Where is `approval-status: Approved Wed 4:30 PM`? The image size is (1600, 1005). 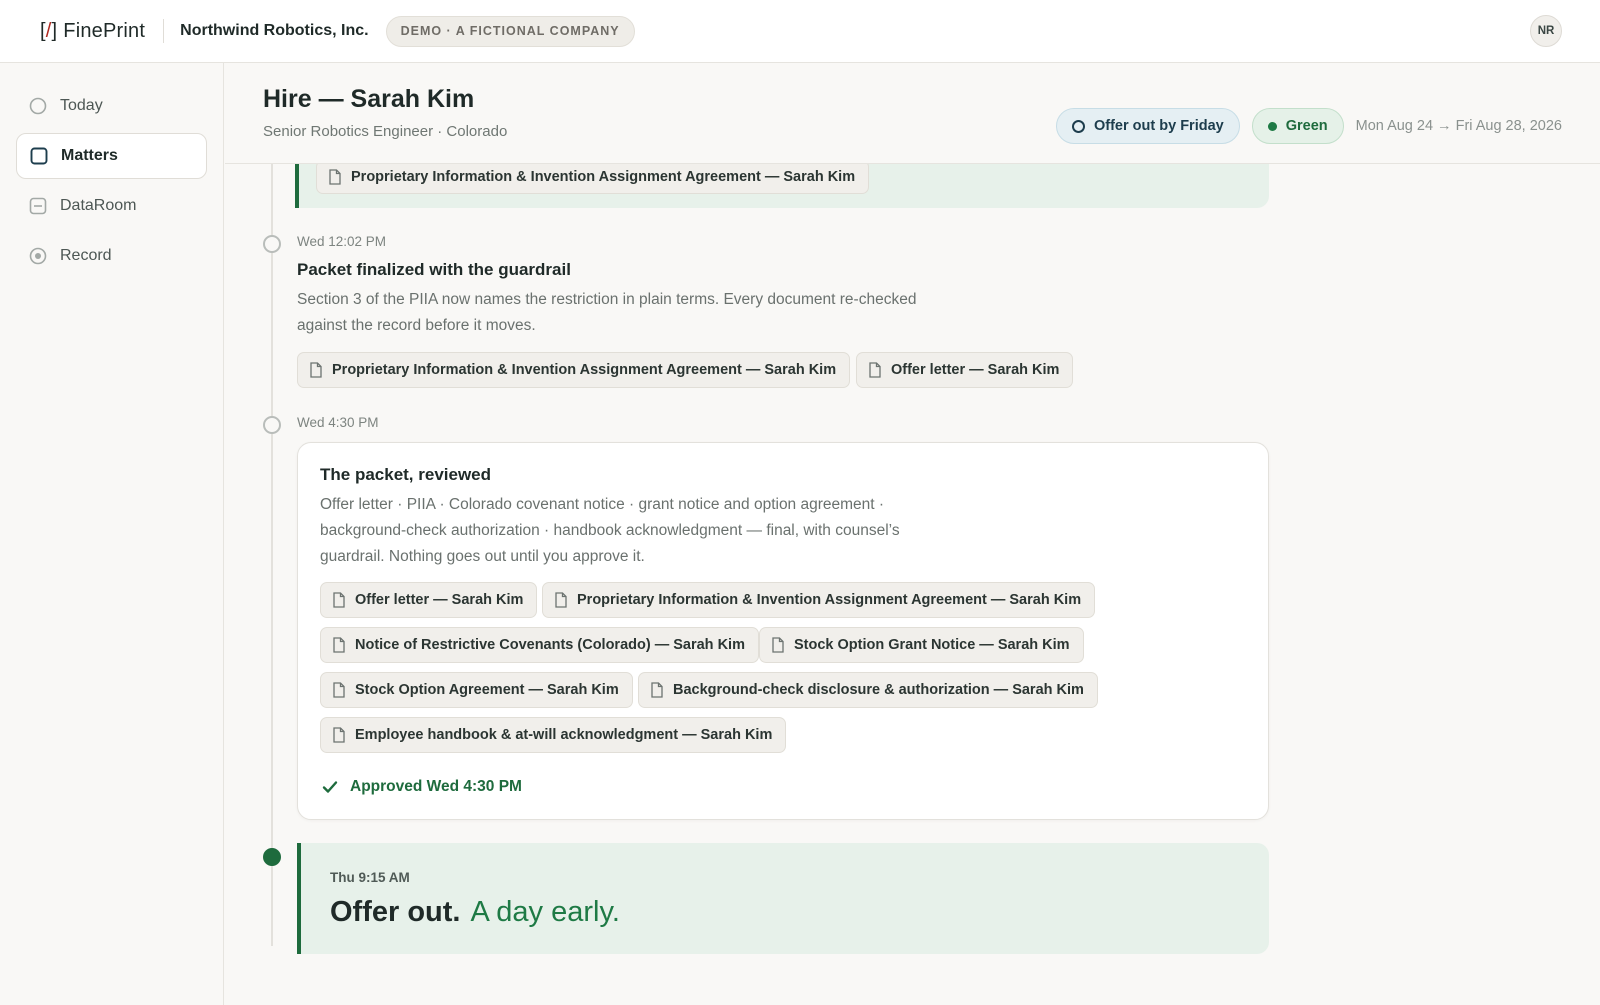
approval-status: Approved Wed 4:30 PM is located at coordinates (422, 787).